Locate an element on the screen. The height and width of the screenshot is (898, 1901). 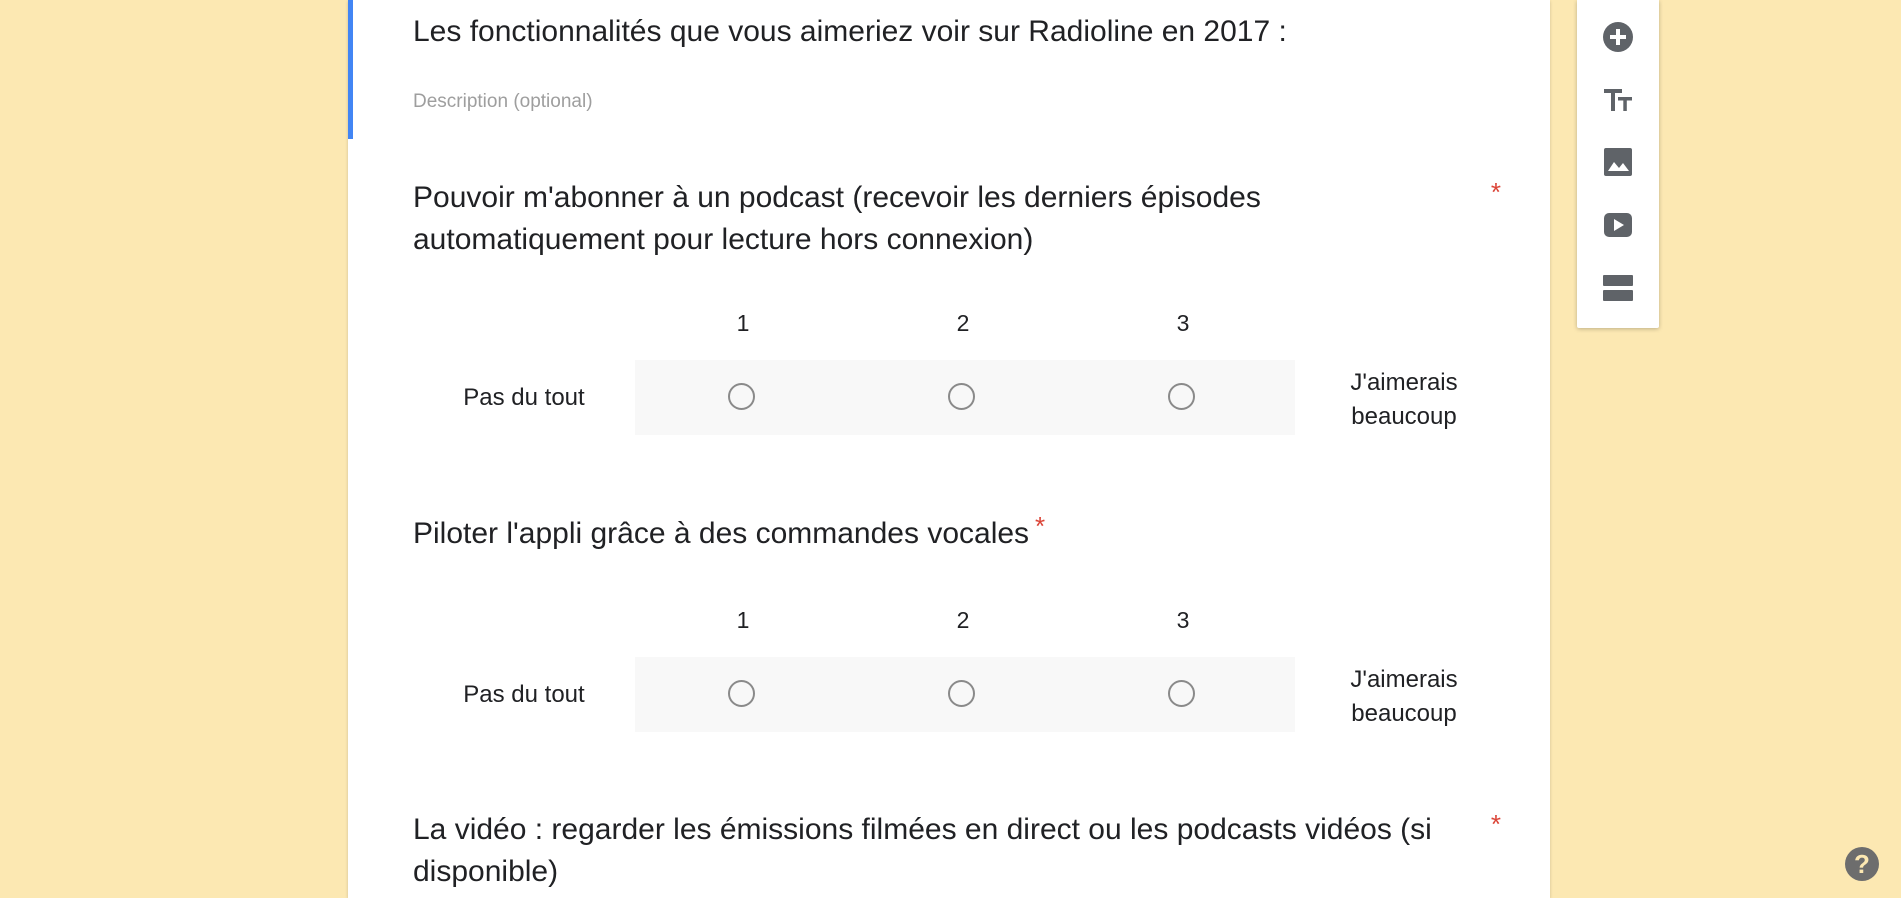
image-icon is located at coordinates (1618, 162).